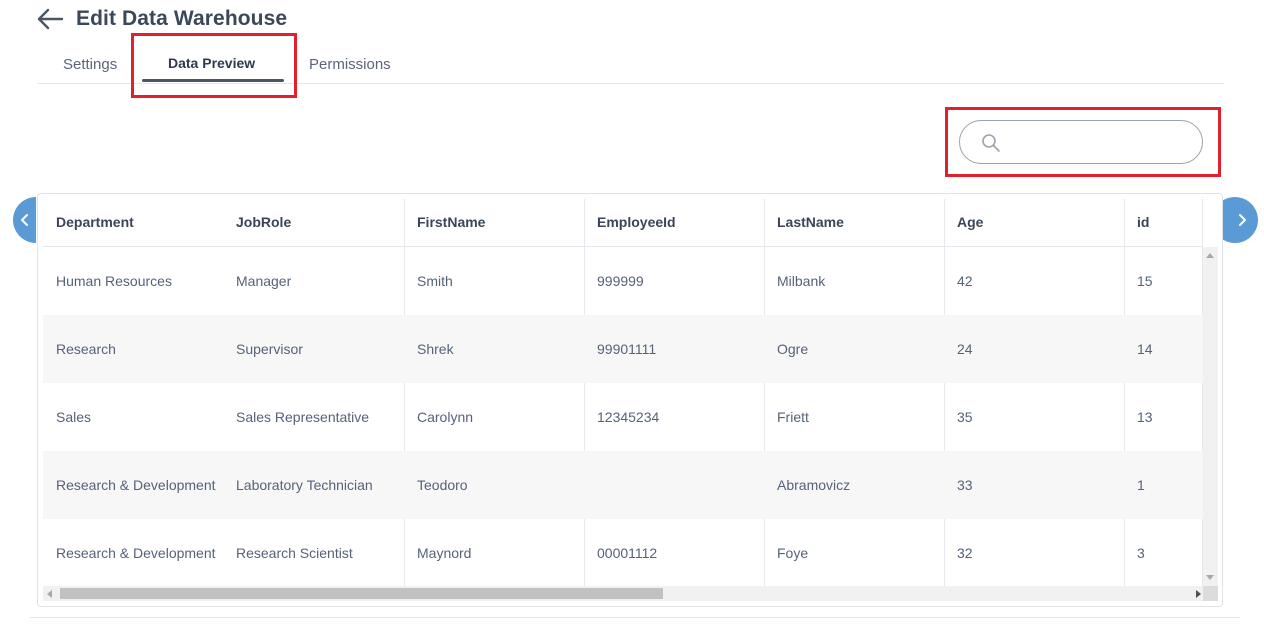 This screenshot has height=634, width=1264. Describe the element at coordinates (74, 417) in the screenshot. I see `cell-department: Sales` at that location.